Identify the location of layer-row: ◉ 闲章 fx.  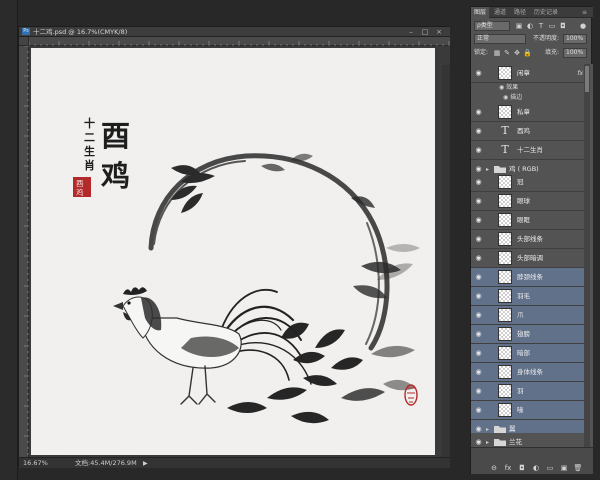
(528, 73).